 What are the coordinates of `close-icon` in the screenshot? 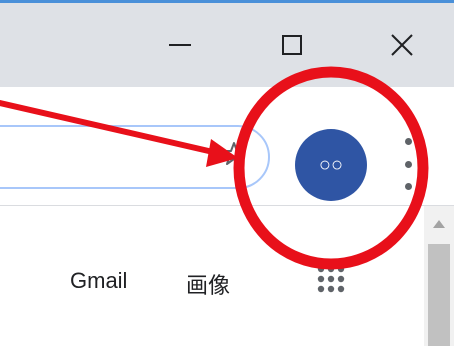 It's located at (402, 45).